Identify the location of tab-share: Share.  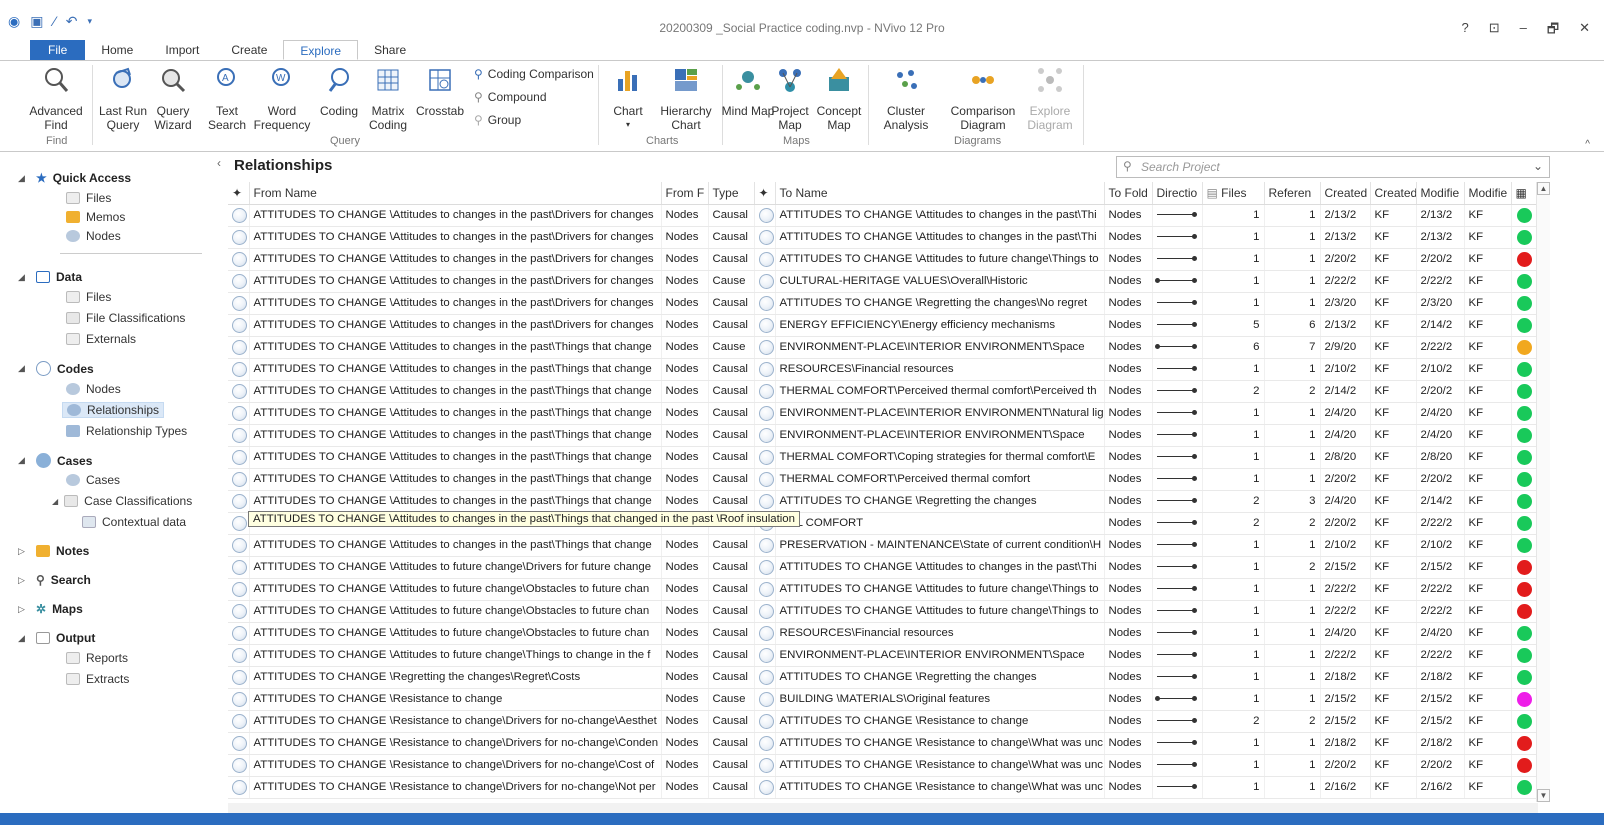
(390, 50).